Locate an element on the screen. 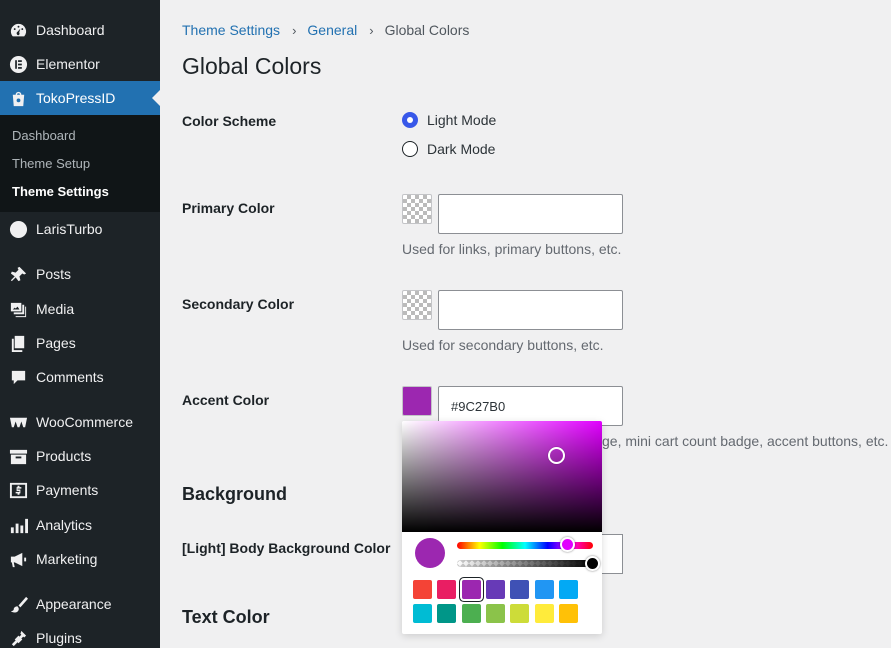 The width and height of the screenshot is (891, 648). color-picker-popup is located at coordinates (502, 527).